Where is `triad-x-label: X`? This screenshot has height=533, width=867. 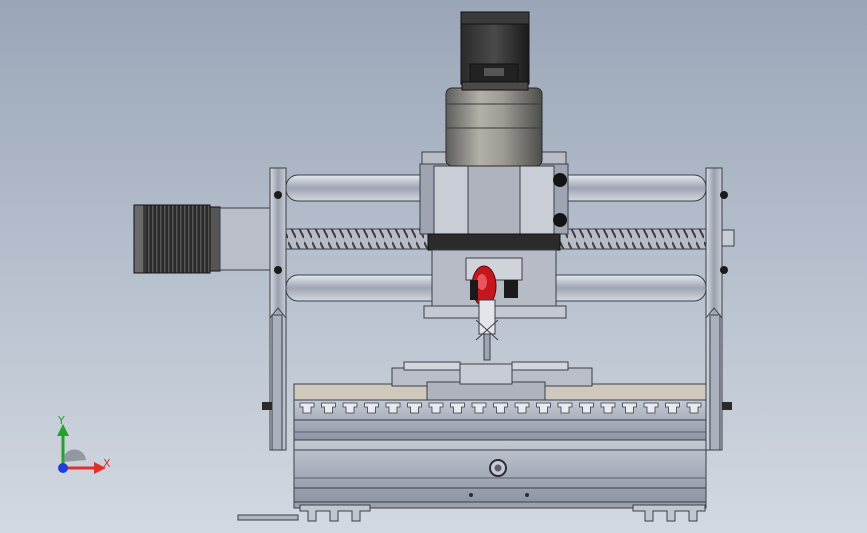 triad-x-label: X is located at coordinates (107, 463).